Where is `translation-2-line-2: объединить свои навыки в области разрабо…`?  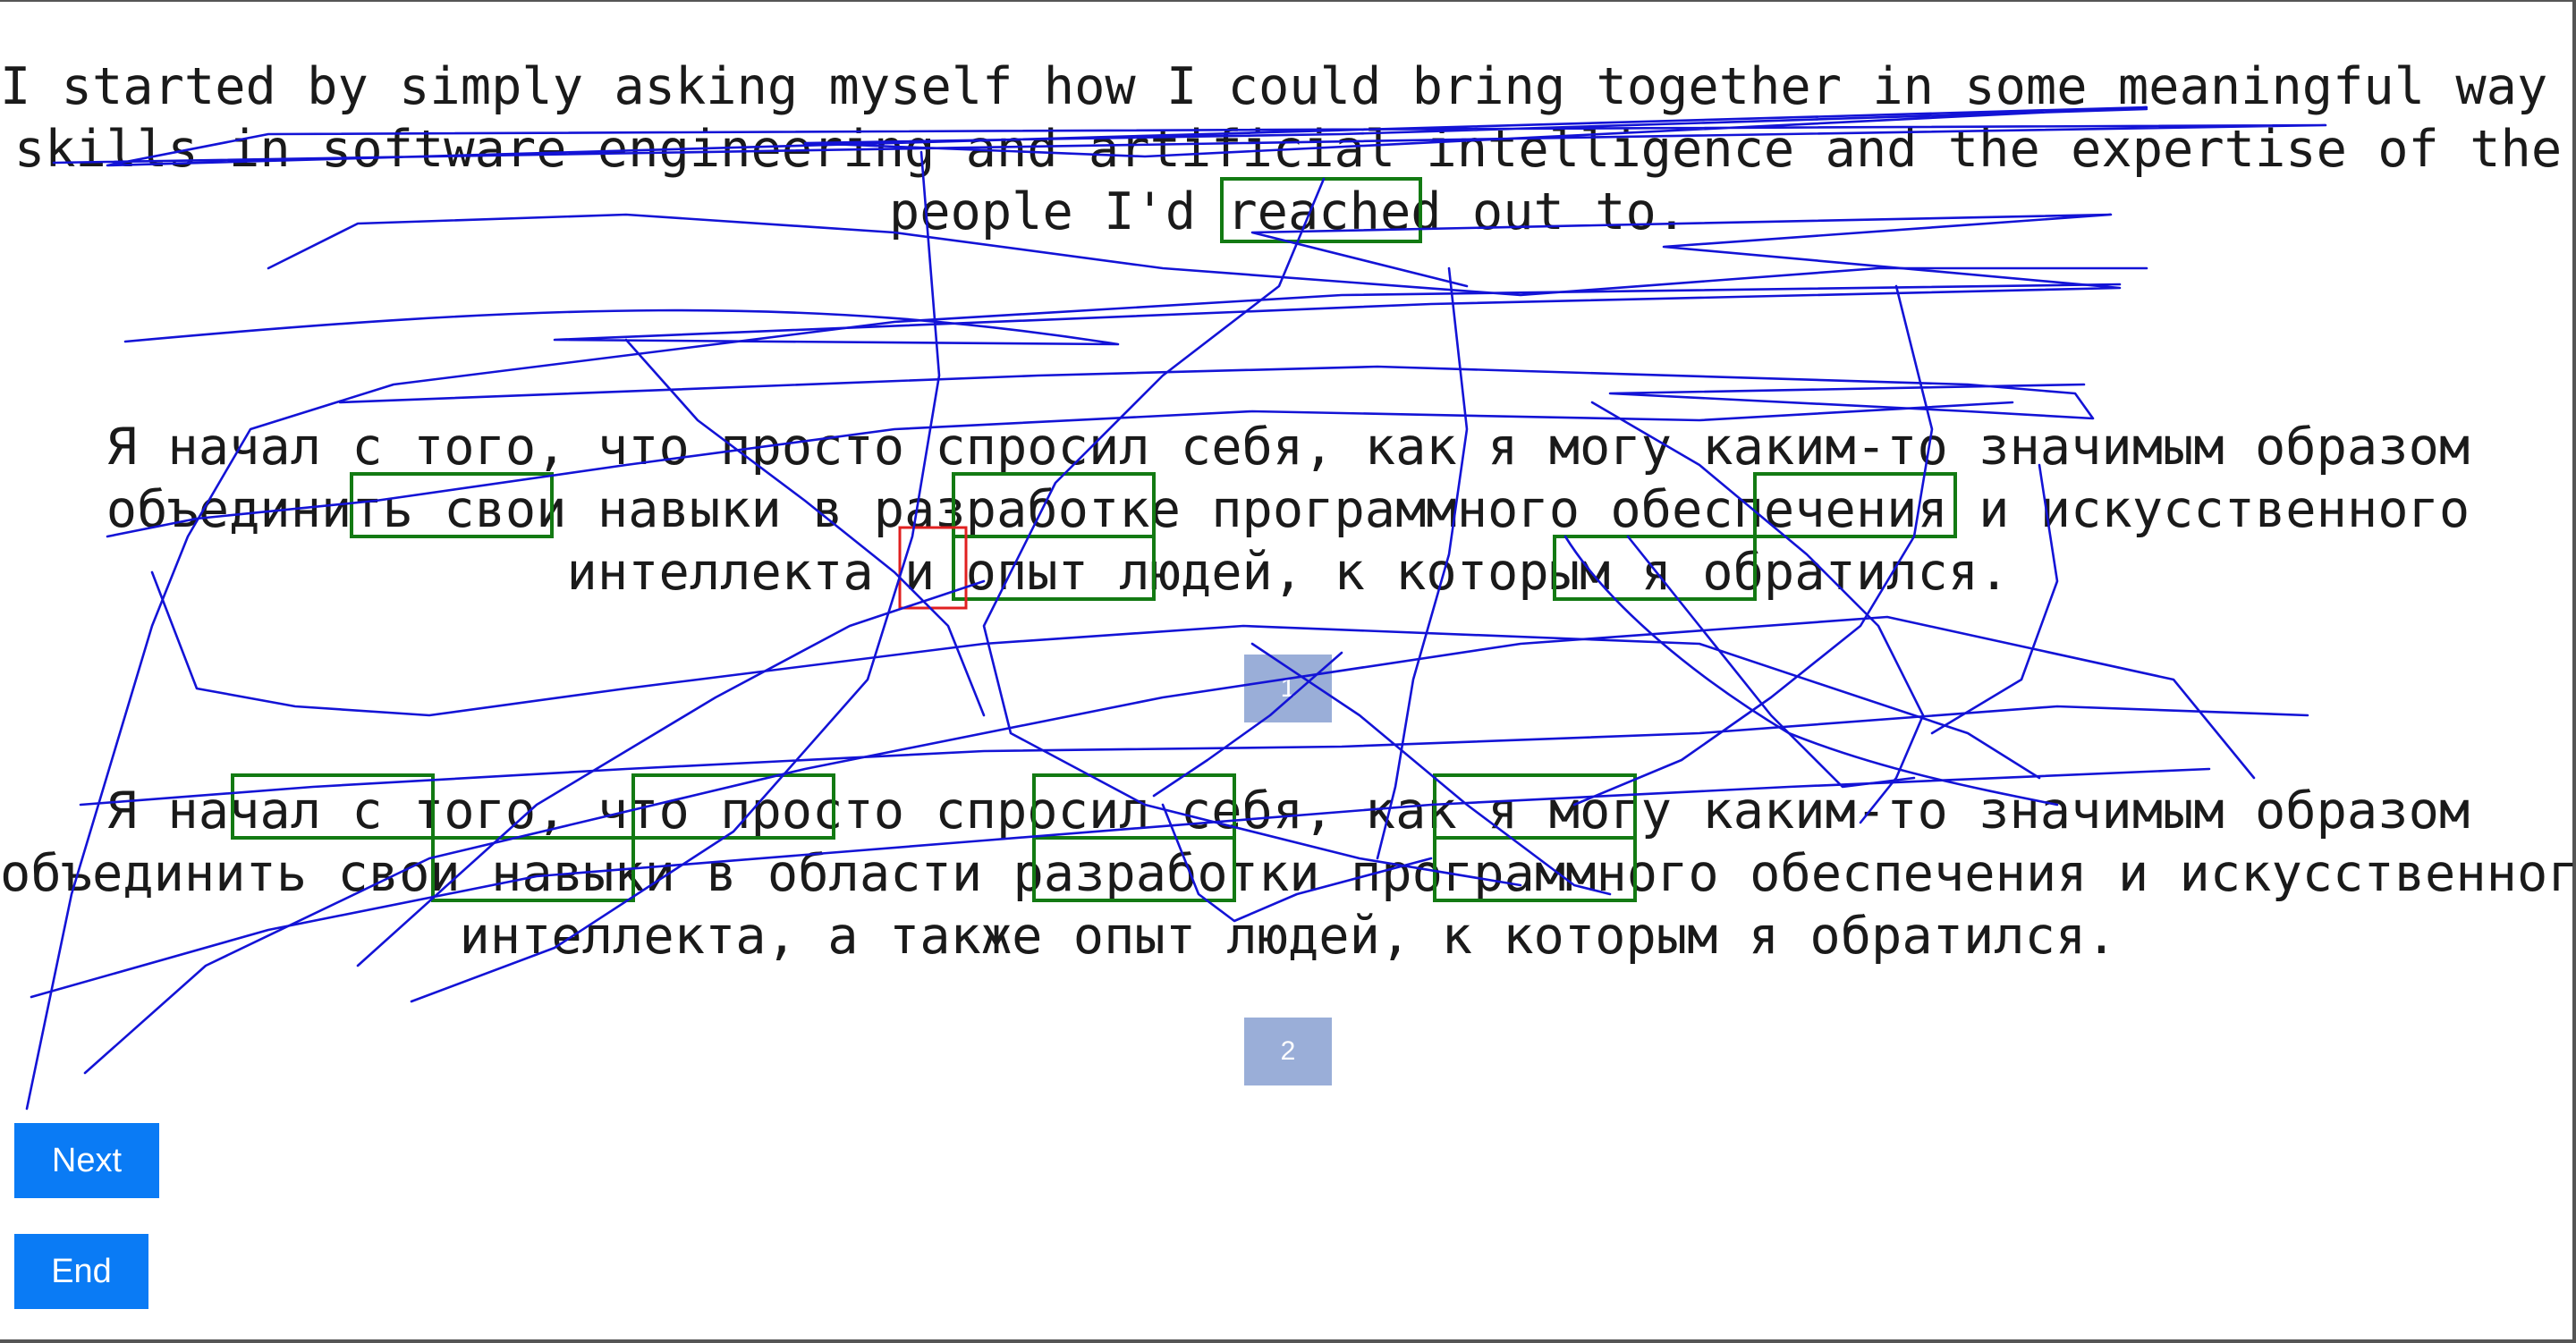
translation-2-line-2: объединить свои навыки в области разрабо… is located at coordinates (1288, 873).